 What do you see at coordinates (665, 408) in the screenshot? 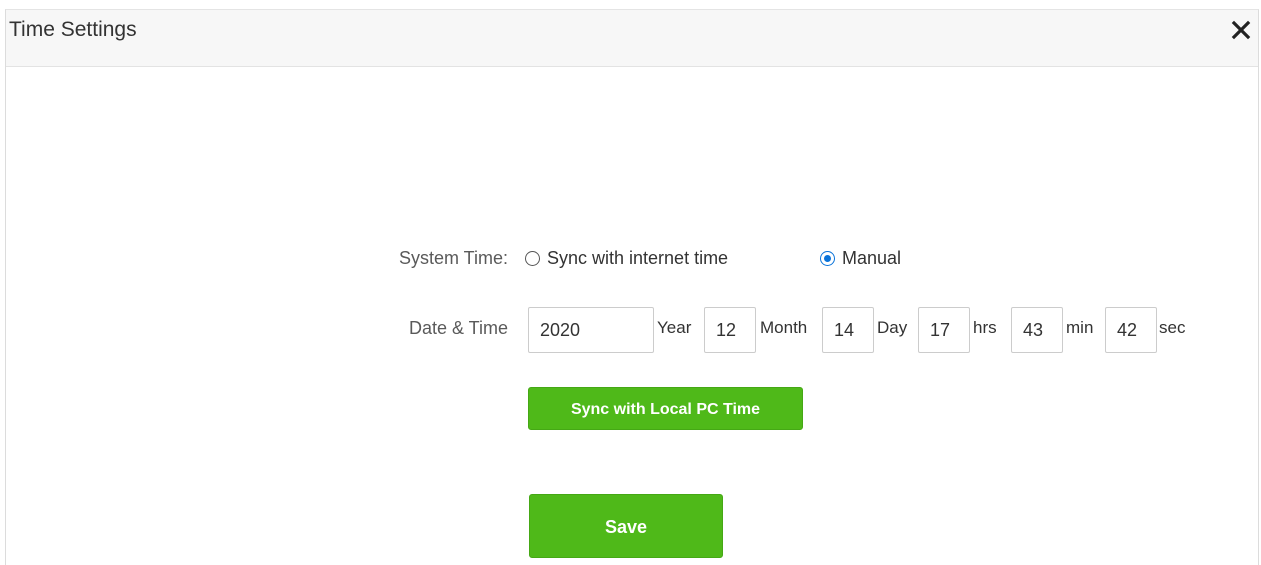
I see `sync-local-pc-time-button: Sync with Local PC Time` at bounding box center [665, 408].